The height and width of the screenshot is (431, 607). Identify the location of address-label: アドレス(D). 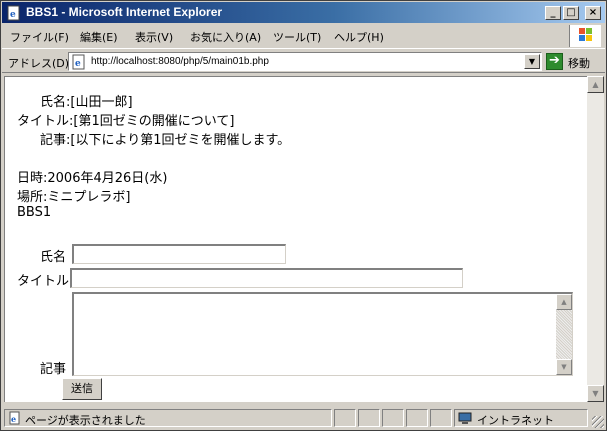
(39, 63).